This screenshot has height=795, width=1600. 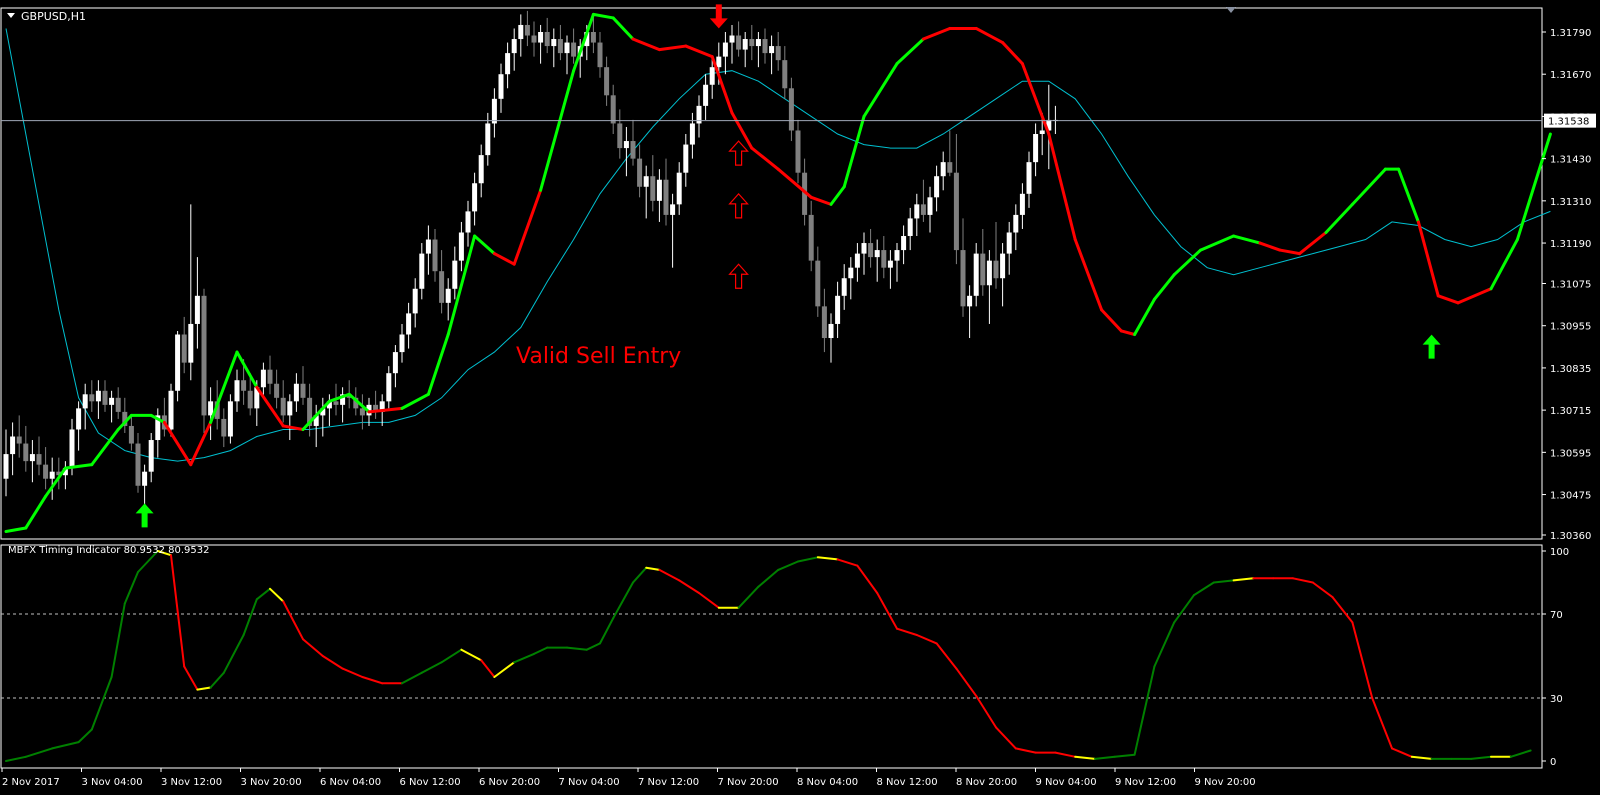 I want to click on price-axis-label: 1.31430, so click(x=1570, y=160).